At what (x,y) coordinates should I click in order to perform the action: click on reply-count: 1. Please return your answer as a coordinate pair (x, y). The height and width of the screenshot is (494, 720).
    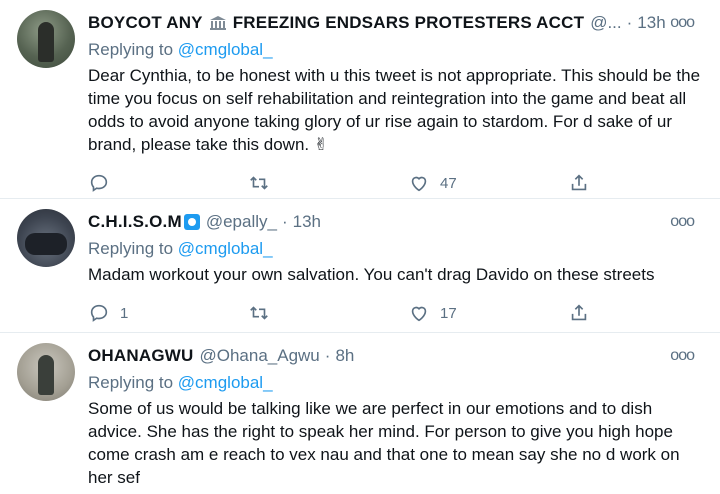
    Looking at the image, I should click on (124, 313).